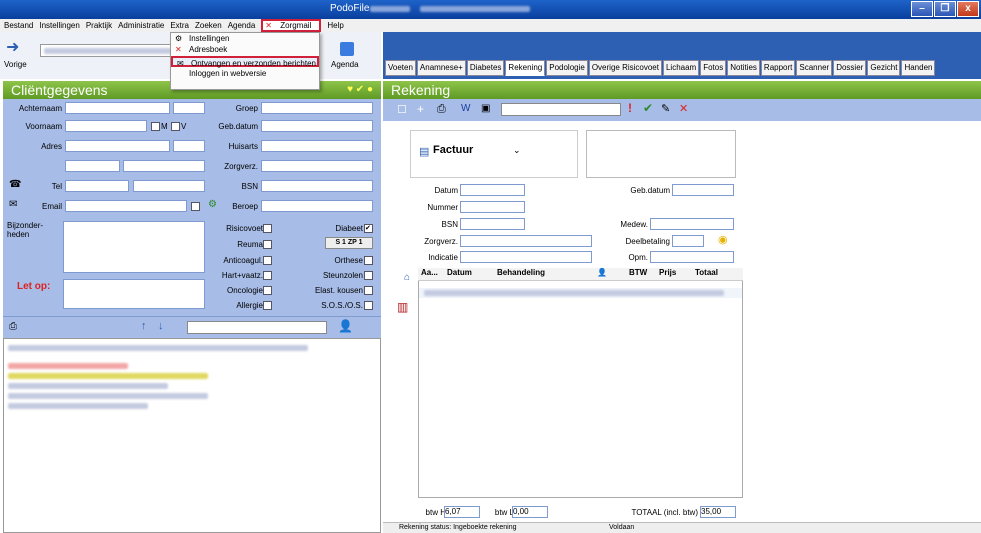 Image resolution: width=981 pixels, height=533 pixels. What do you see at coordinates (164, 166) in the screenshot?
I see `plaats-select` at bounding box center [164, 166].